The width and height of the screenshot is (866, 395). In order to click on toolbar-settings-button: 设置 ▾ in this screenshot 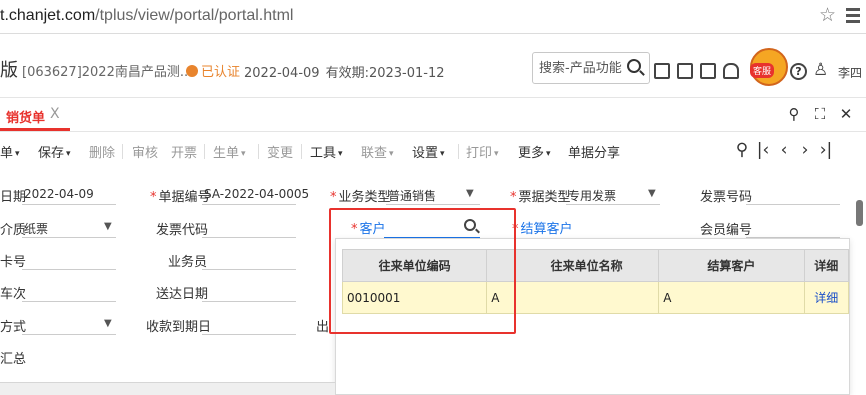, I will do `click(428, 151)`.